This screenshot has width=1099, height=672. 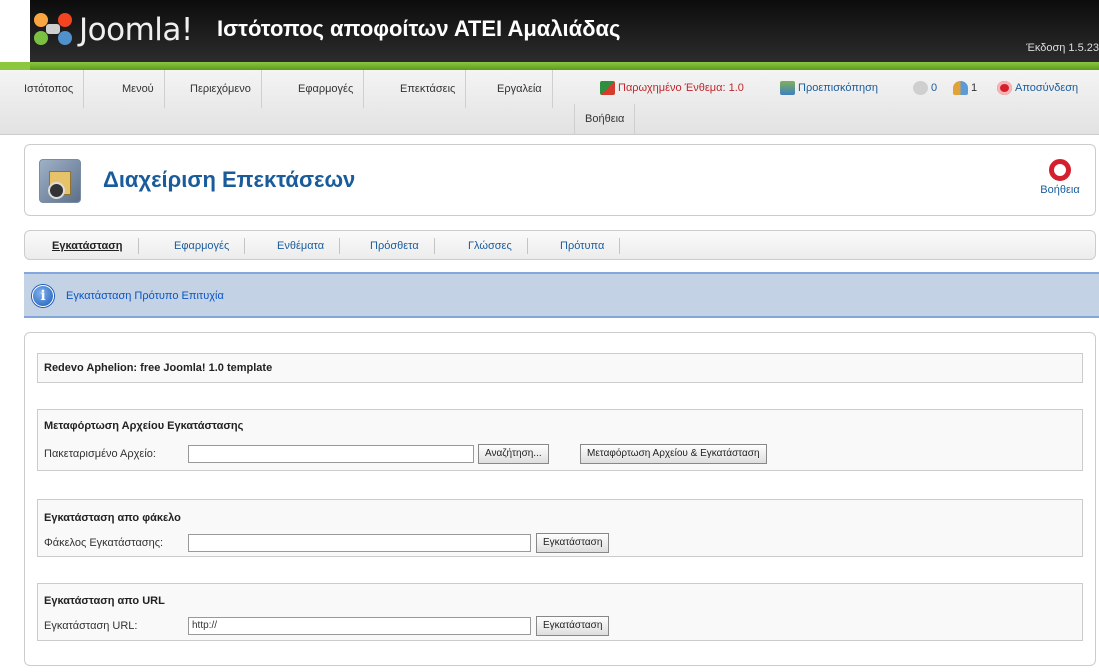 I want to click on legacy-plugin-status: Παρωχημένο Ένθεμα: 1.0, so click(x=672, y=88).